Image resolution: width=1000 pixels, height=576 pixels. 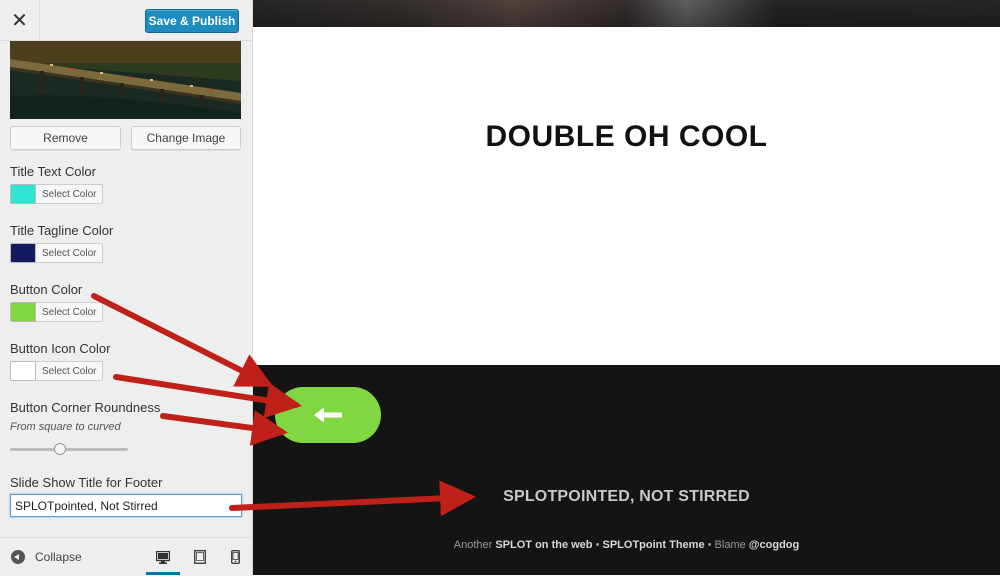 I want to click on tablet-icon, so click(x=200, y=557).